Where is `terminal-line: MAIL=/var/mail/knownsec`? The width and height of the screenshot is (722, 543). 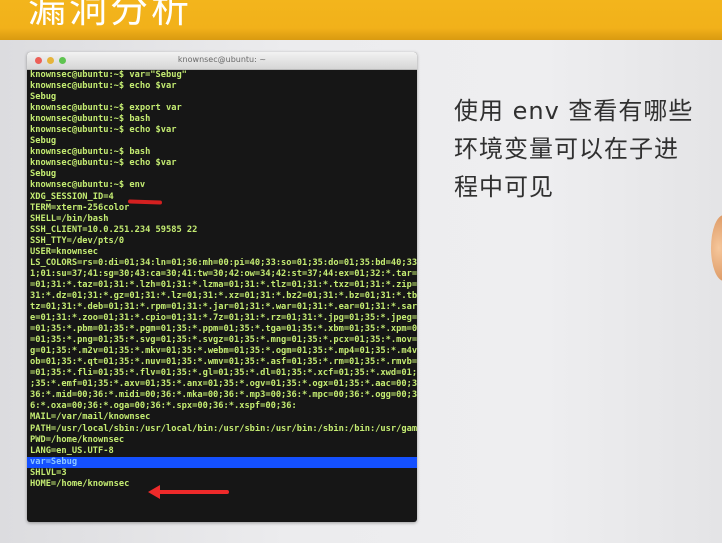
terminal-line: MAIL=/var/mail/knownsec is located at coordinates (90, 417).